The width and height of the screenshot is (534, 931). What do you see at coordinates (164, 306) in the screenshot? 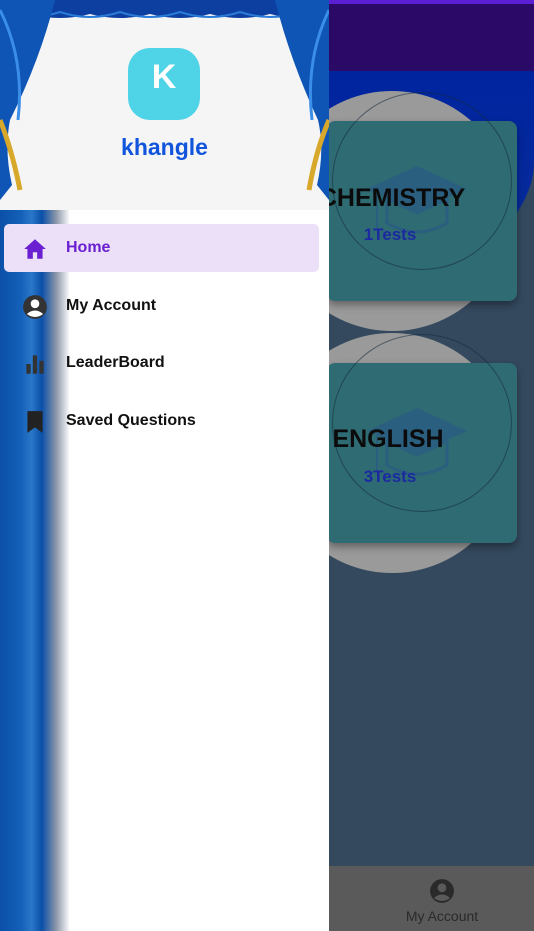
I see `drawer-item-my-account: My Account` at bounding box center [164, 306].